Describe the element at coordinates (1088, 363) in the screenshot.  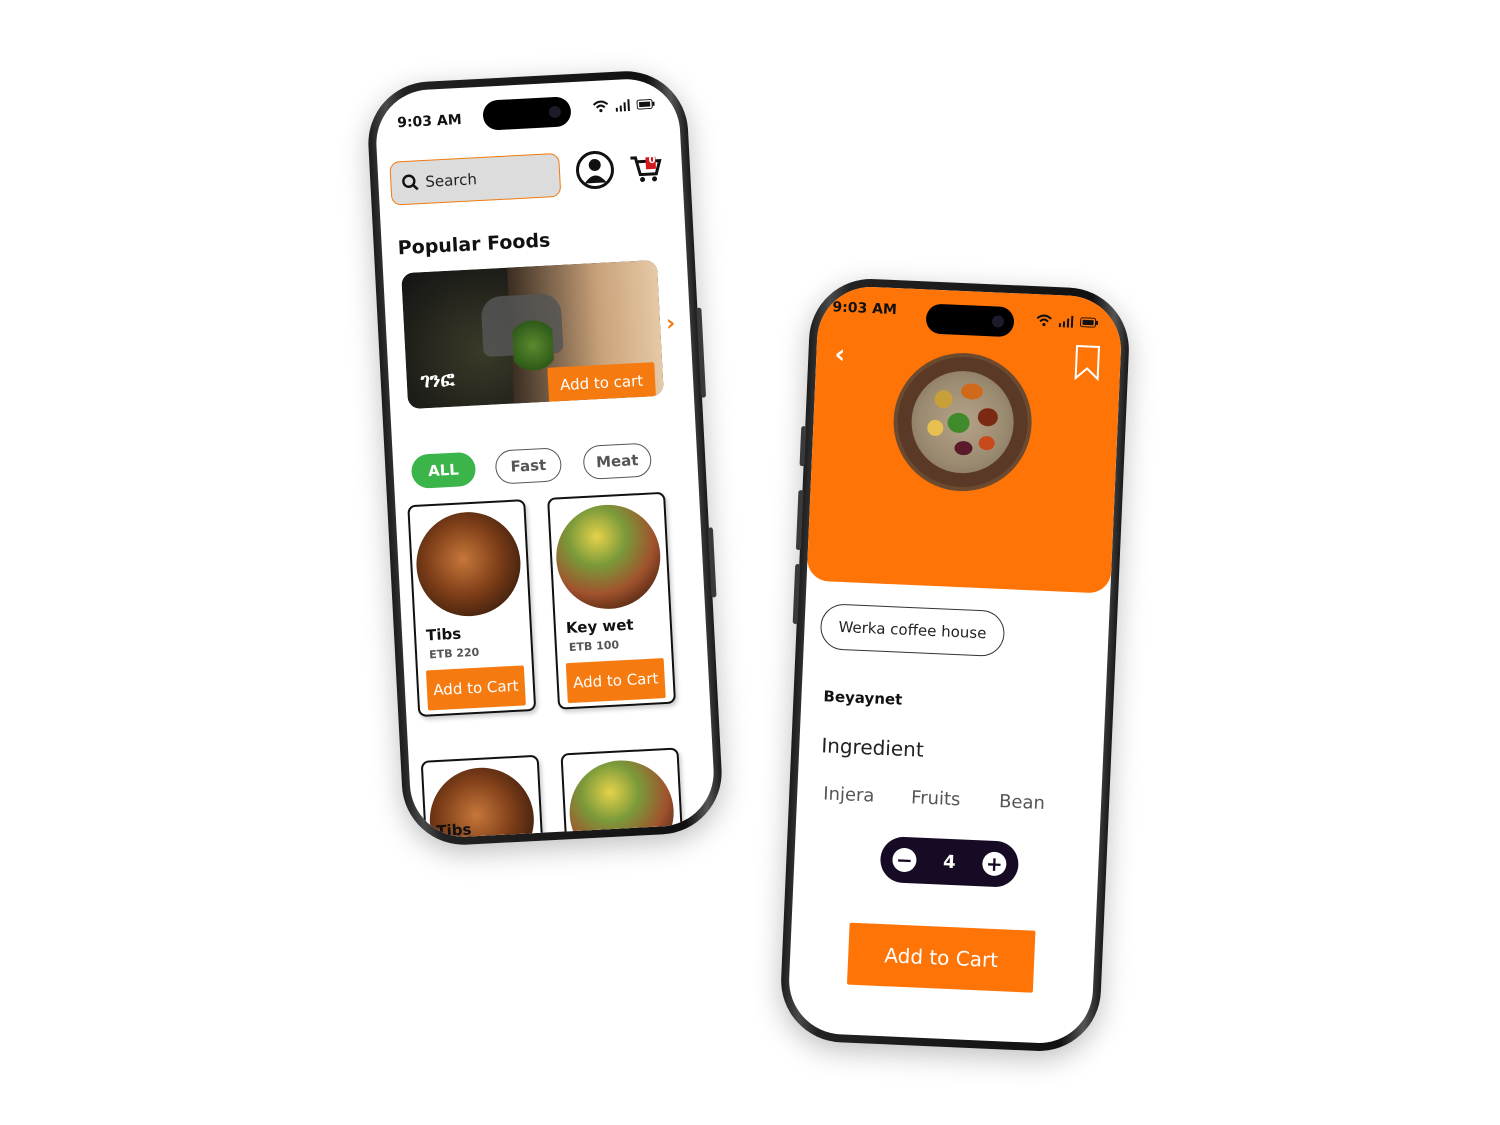
I see `bookmark-icon` at that location.